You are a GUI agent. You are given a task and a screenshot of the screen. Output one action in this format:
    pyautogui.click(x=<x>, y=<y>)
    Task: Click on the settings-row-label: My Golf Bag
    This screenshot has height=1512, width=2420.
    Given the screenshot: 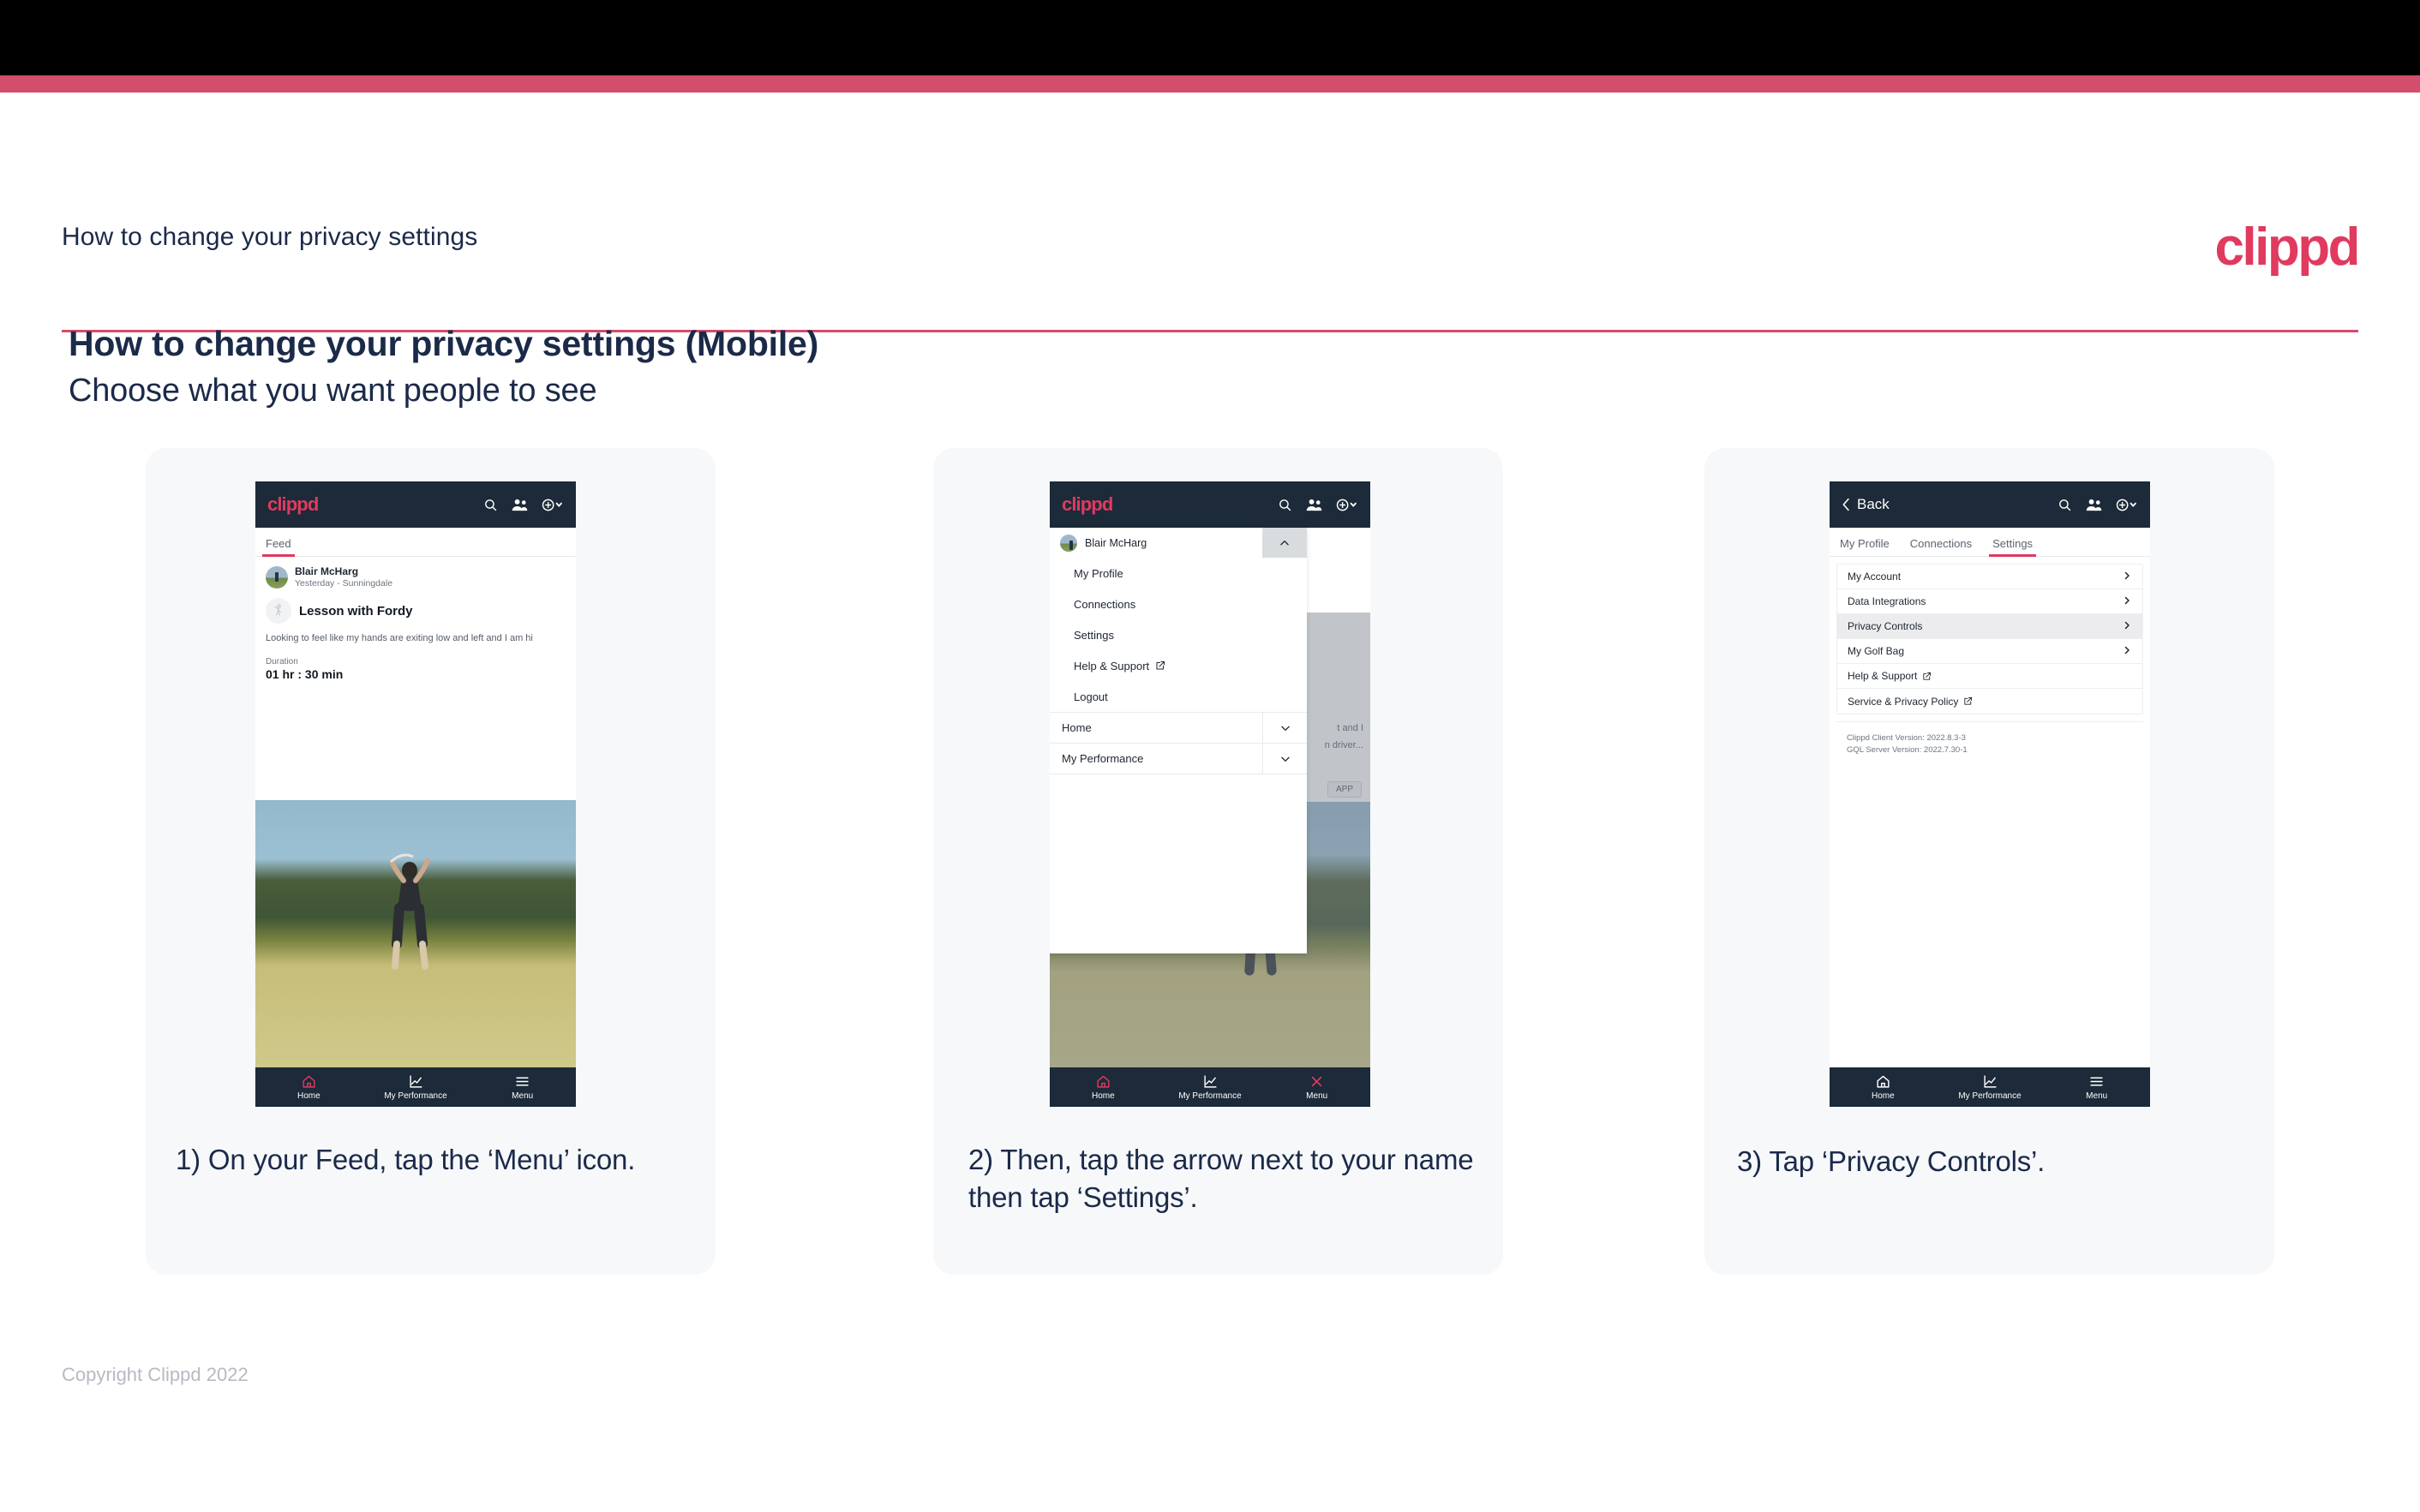 What is the action you would take?
    pyautogui.click(x=1876, y=651)
    